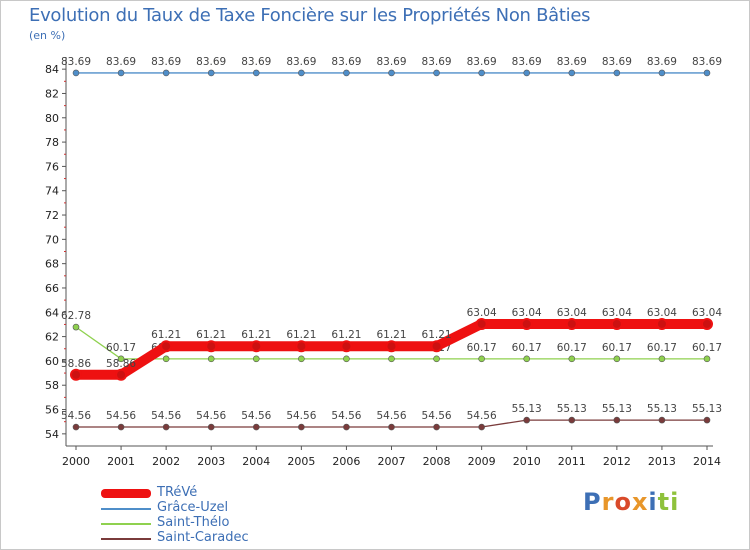  What do you see at coordinates (52, 264) in the screenshot?
I see `y-tick-label: 68` at bounding box center [52, 264].